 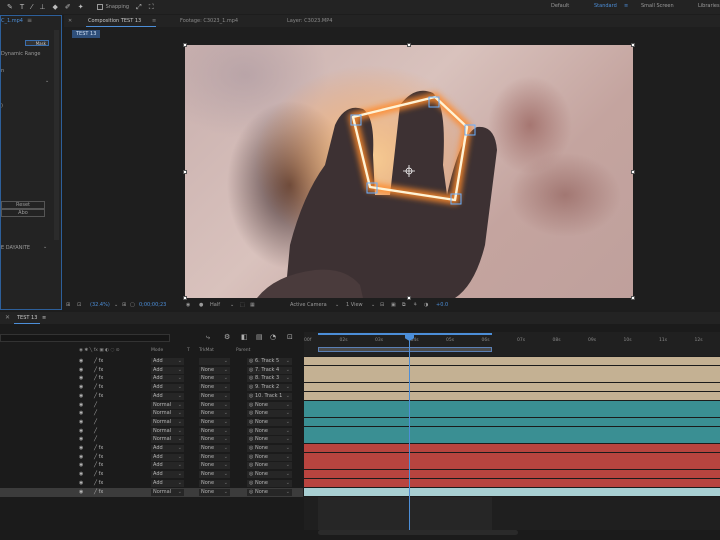 I want to click on workspace-menu-icon: ≡, so click(x=626, y=6).